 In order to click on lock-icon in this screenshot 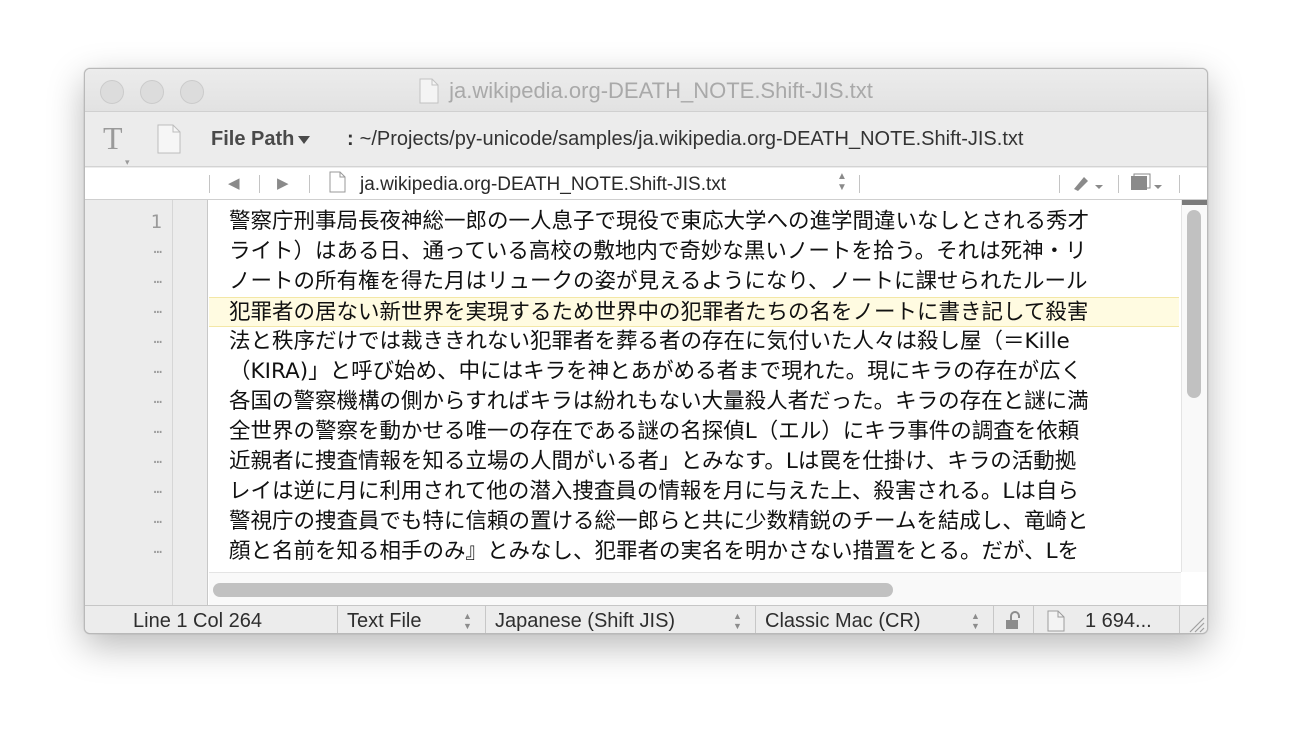, I will do `click(1013, 621)`.